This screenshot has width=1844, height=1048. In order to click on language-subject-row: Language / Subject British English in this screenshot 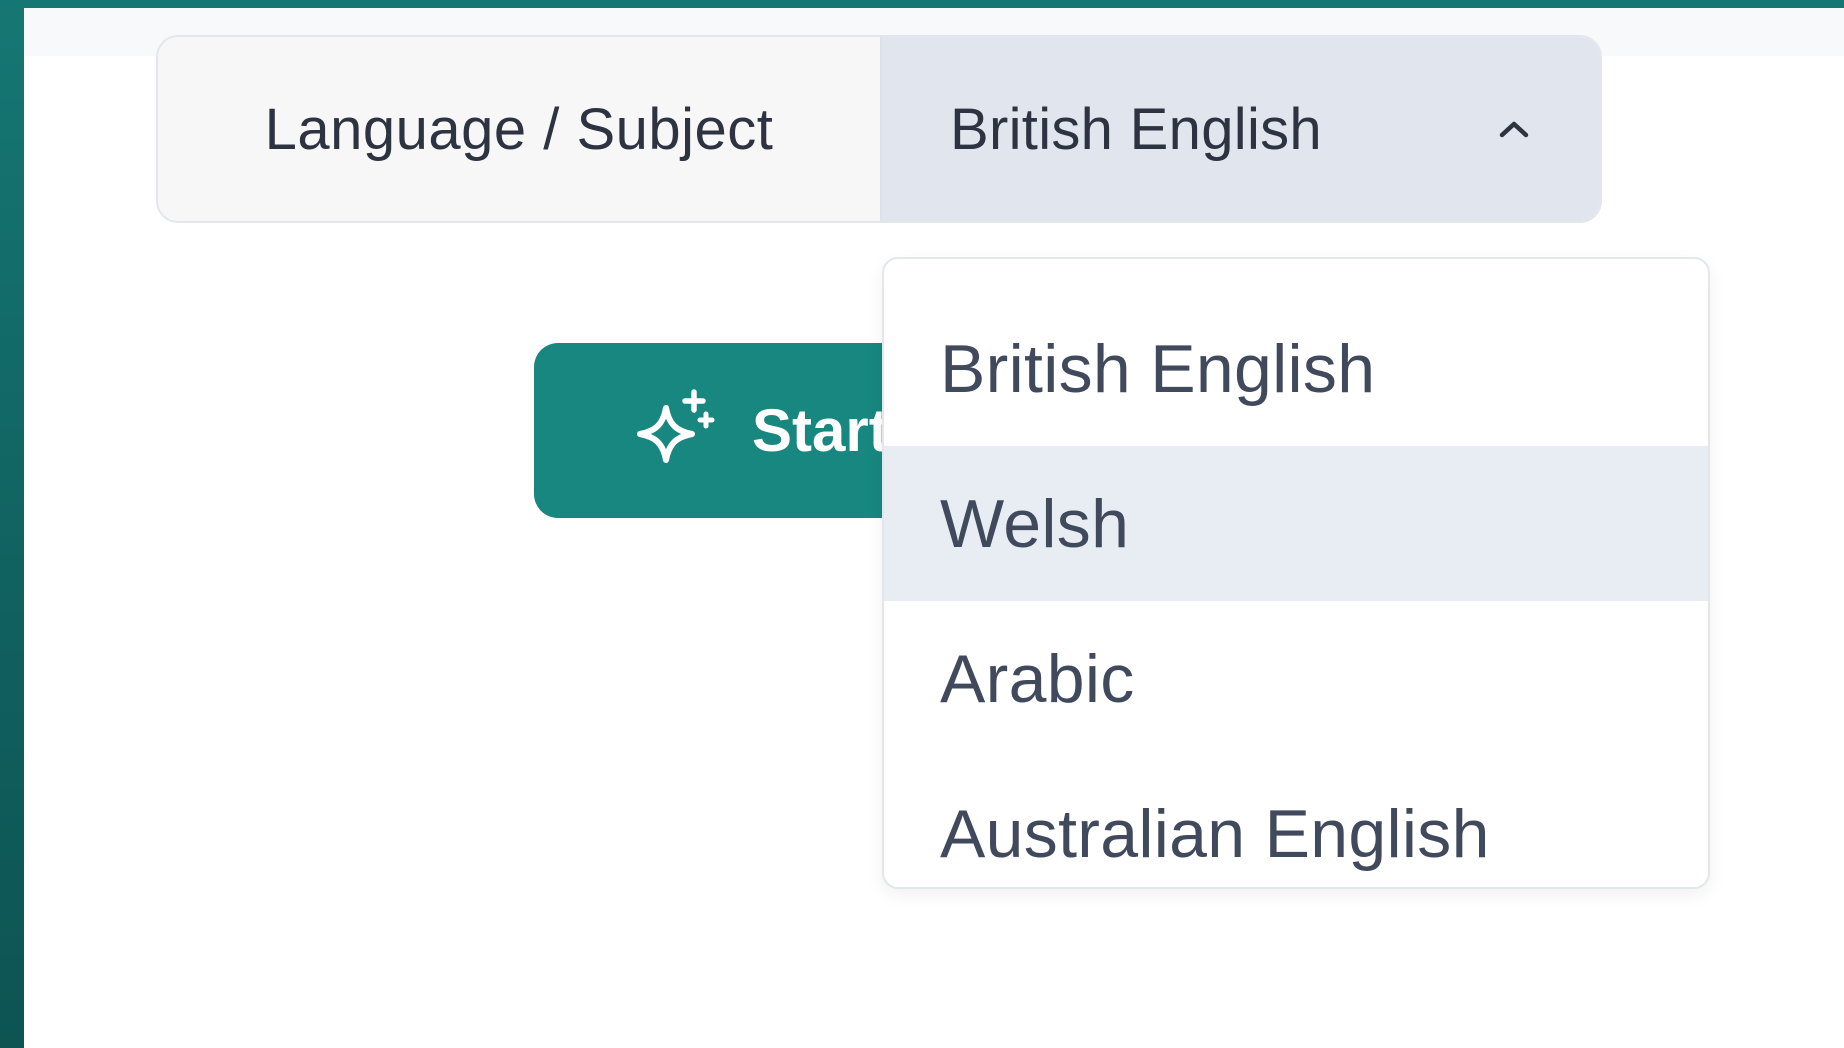, I will do `click(879, 129)`.